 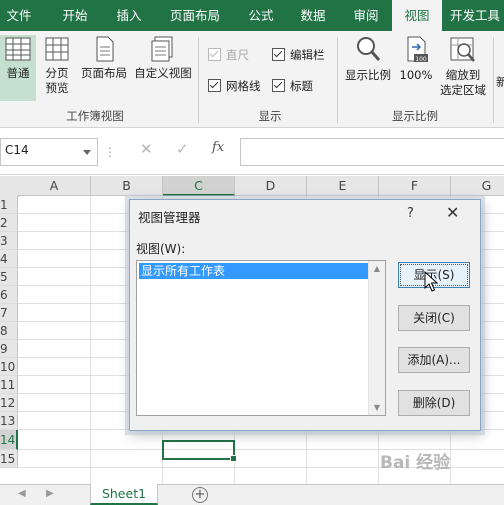 What do you see at coordinates (218, 147) in the screenshot?
I see `insert-function-icon: fx` at bounding box center [218, 147].